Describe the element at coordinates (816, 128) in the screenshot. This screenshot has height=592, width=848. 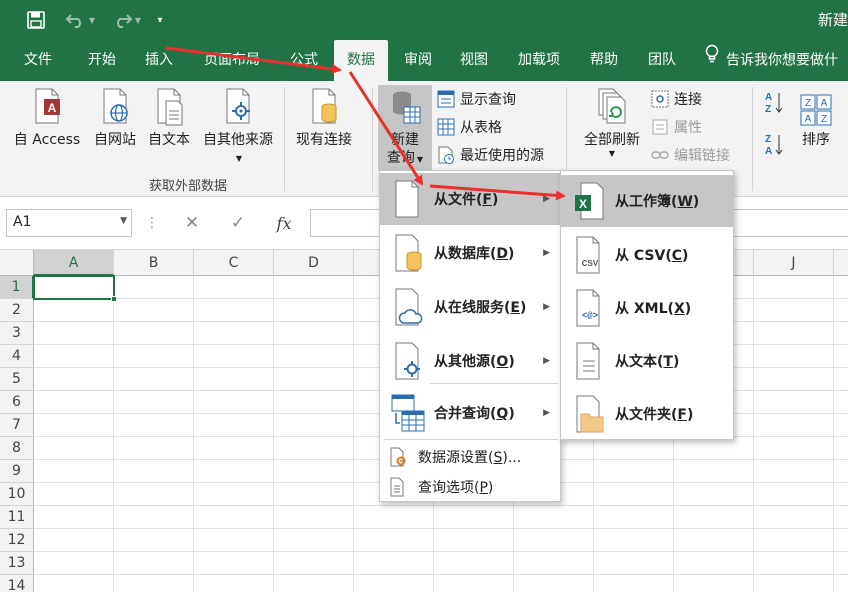
I see `sort-button: ZAAZ 排序` at that location.